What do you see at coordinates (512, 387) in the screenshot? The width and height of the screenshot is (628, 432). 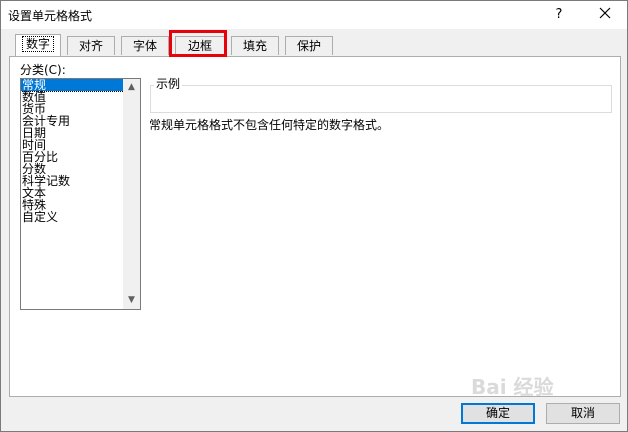 I see `watermark-logo: Bai 经验` at bounding box center [512, 387].